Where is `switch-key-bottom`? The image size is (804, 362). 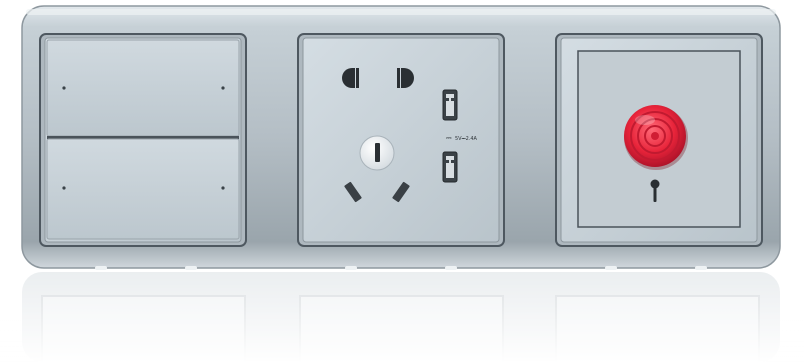
switch-key-bottom is located at coordinates (143, 189).